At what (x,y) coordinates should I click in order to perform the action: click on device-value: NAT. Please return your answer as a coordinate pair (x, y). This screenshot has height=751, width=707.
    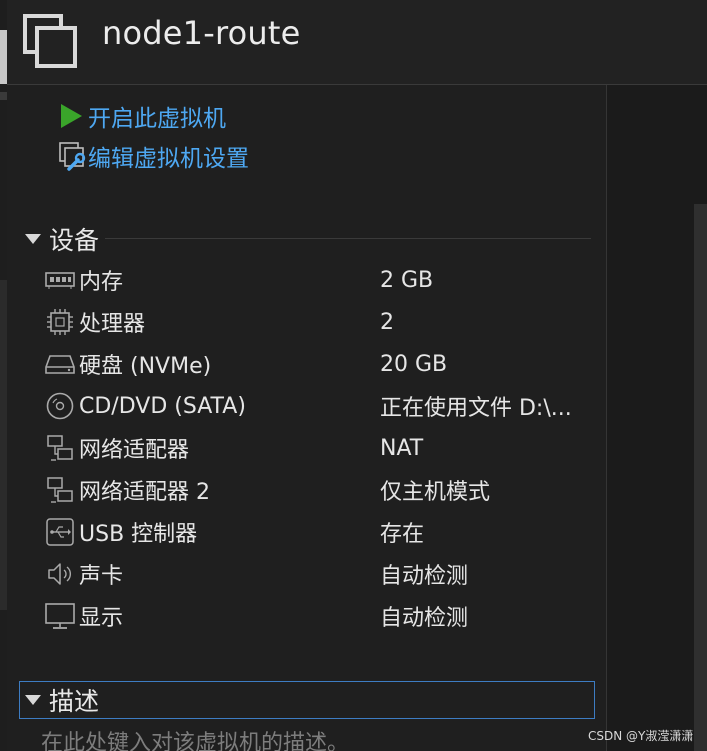
    Looking at the image, I should click on (402, 448).